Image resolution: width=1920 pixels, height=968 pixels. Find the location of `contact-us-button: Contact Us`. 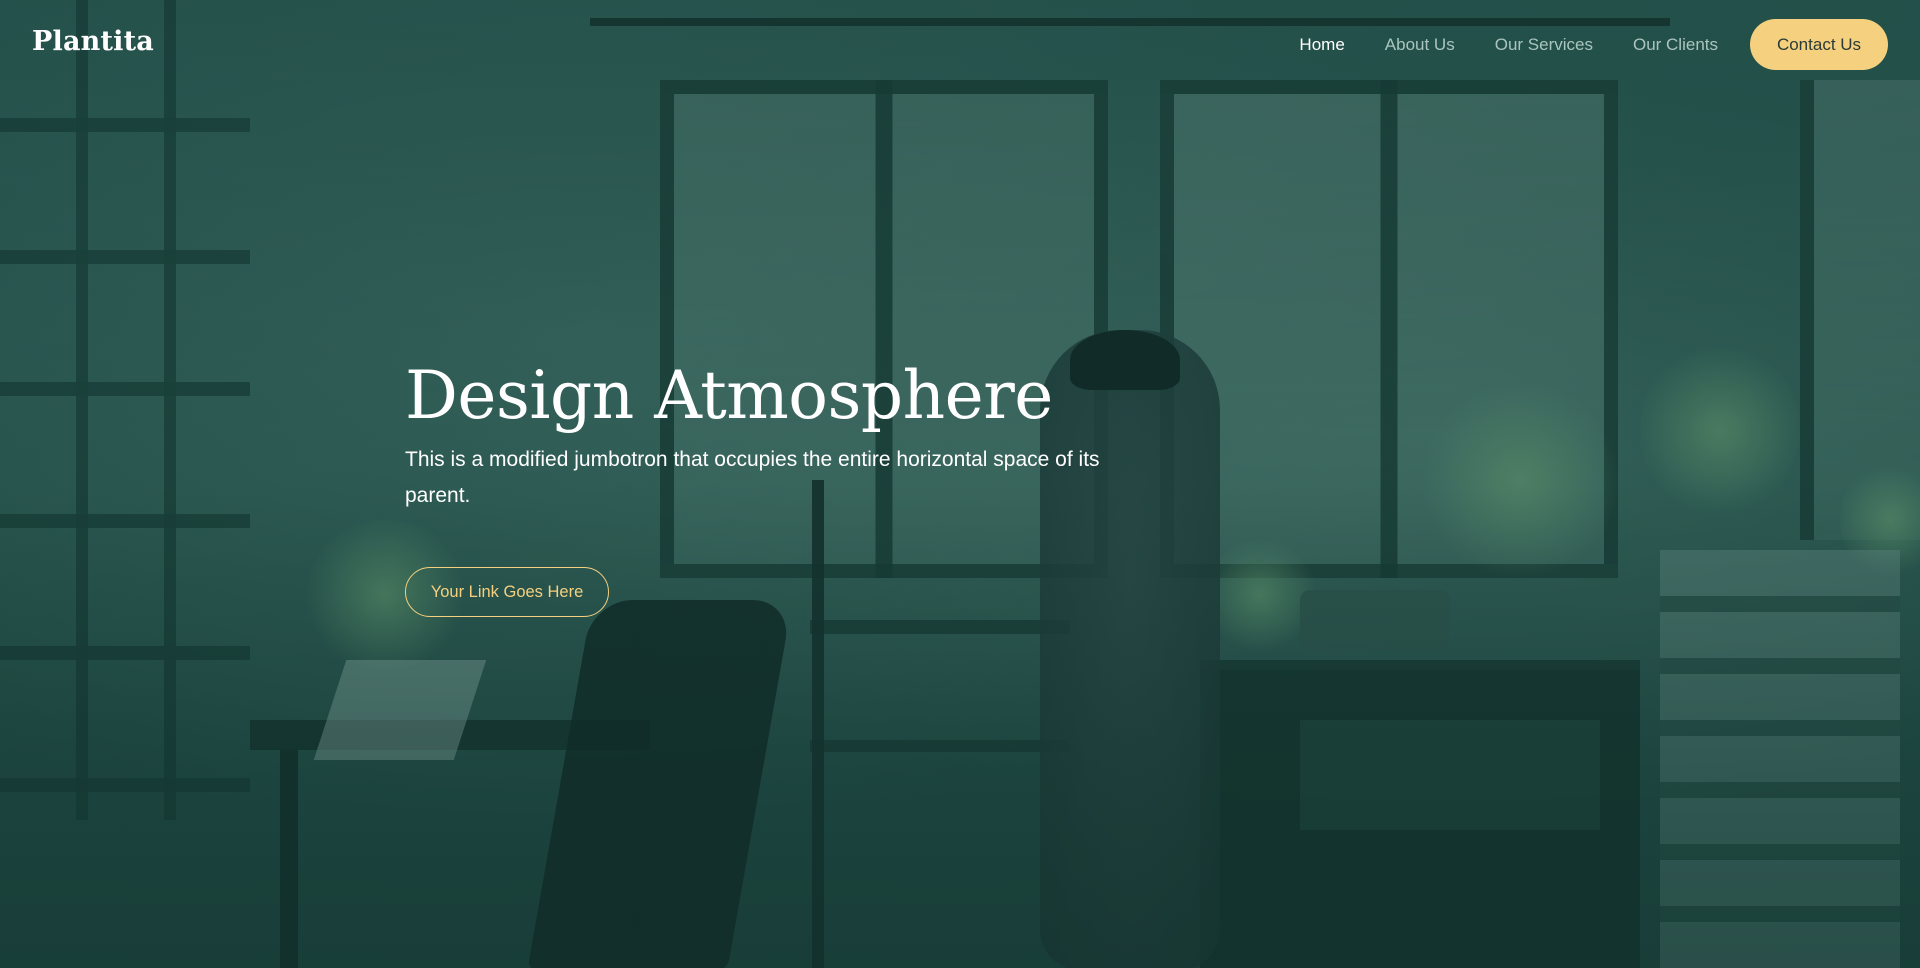

contact-us-button: Contact Us is located at coordinates (1819, 44).